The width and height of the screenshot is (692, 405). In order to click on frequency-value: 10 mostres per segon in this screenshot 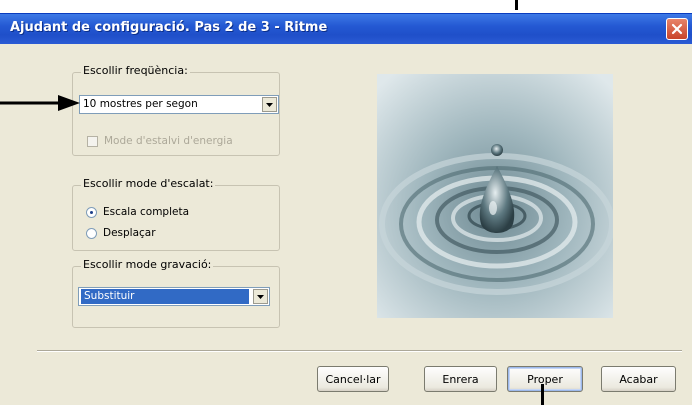, I will do `click(140, 104)`.